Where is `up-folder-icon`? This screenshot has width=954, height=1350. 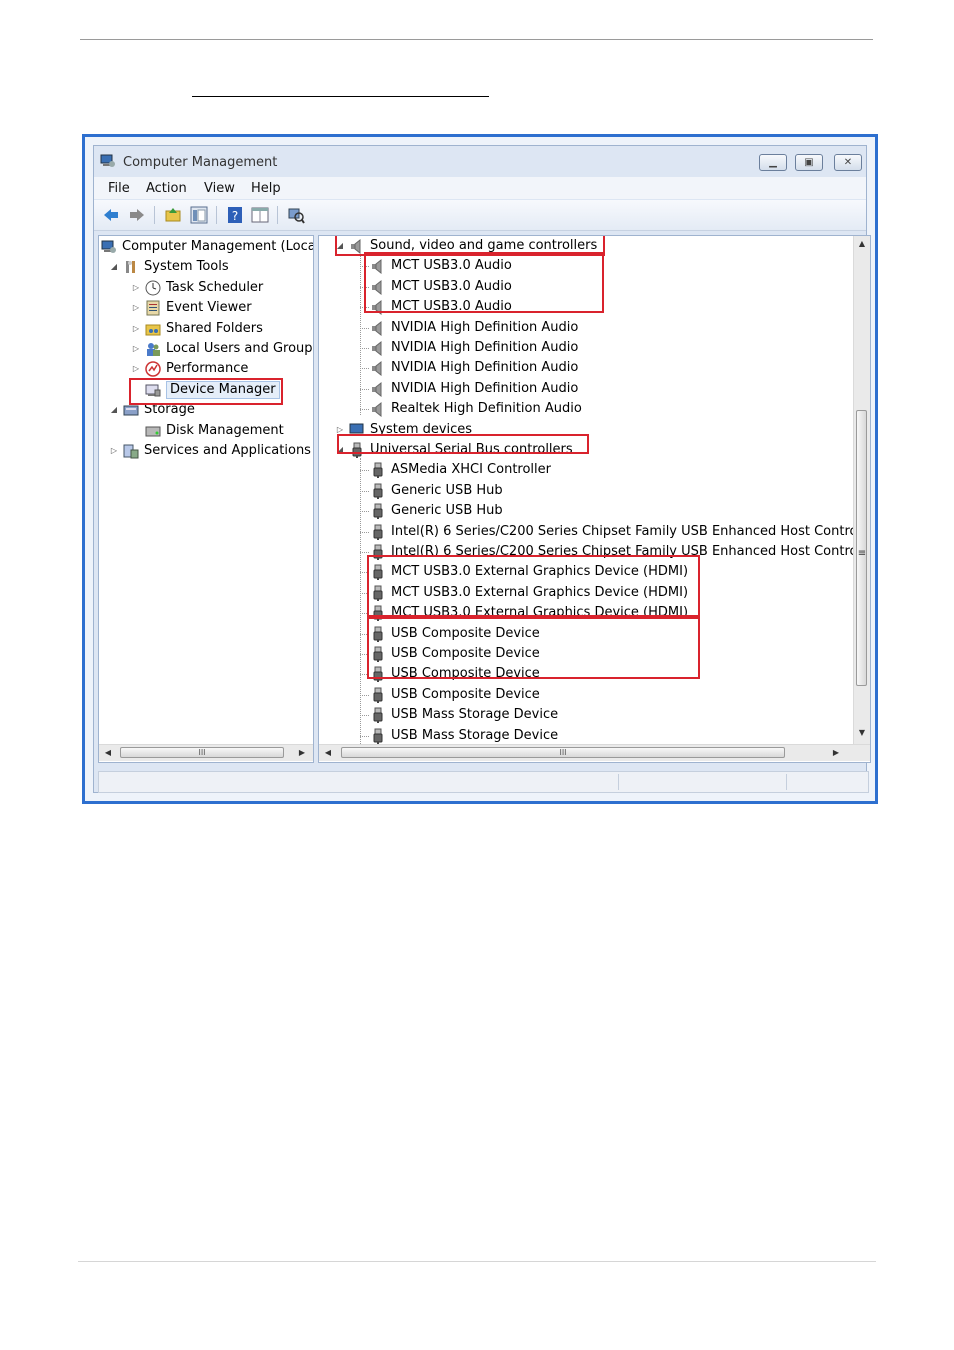 up-folder-icon is located at coordinates (173, 215).